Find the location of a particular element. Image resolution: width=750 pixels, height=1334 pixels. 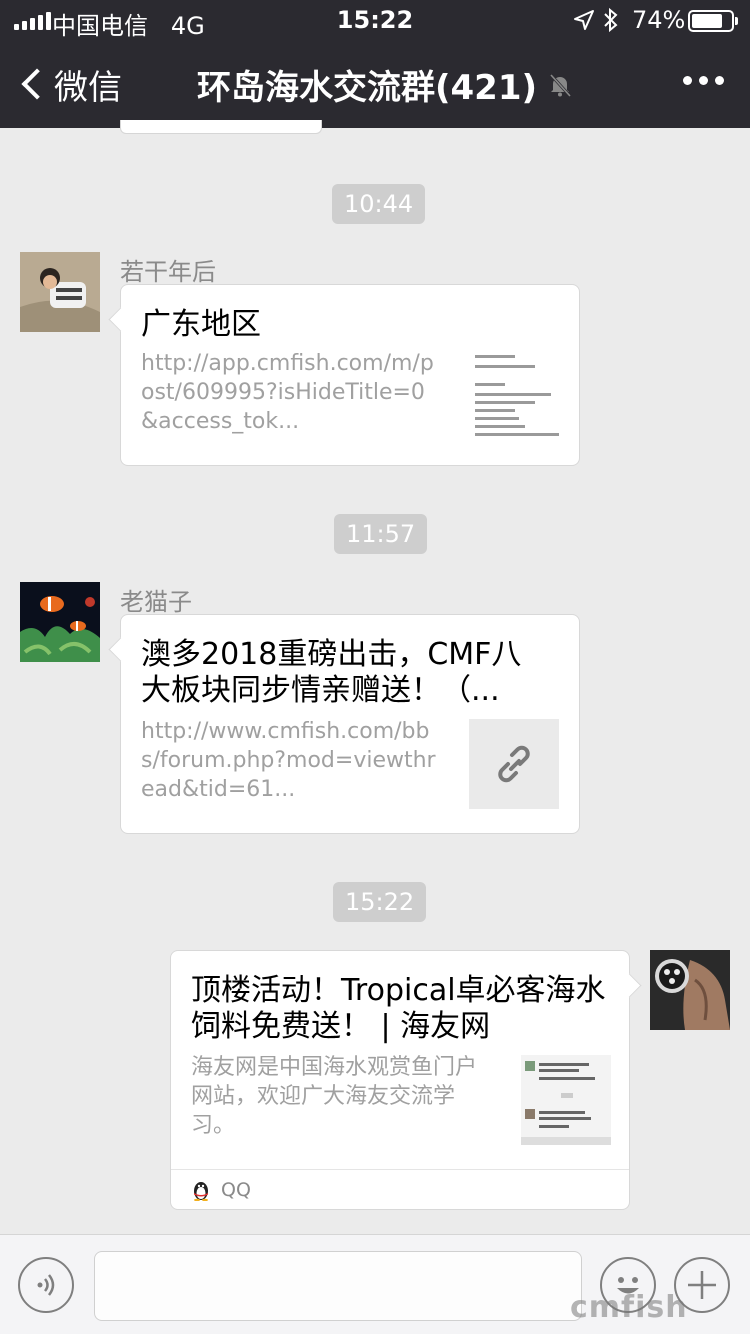

battery-icon is located at coordinates (713, 21).